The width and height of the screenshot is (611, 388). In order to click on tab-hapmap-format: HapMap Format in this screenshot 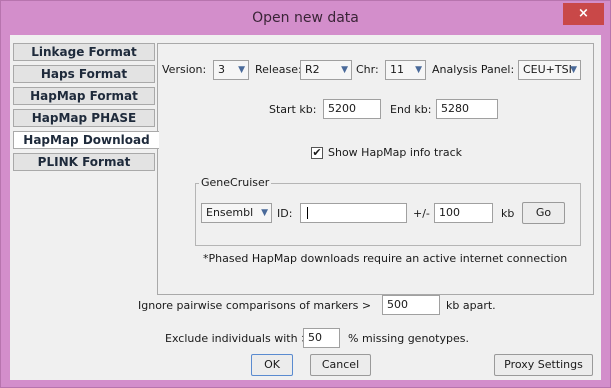, I will do `click(84, 96)`.